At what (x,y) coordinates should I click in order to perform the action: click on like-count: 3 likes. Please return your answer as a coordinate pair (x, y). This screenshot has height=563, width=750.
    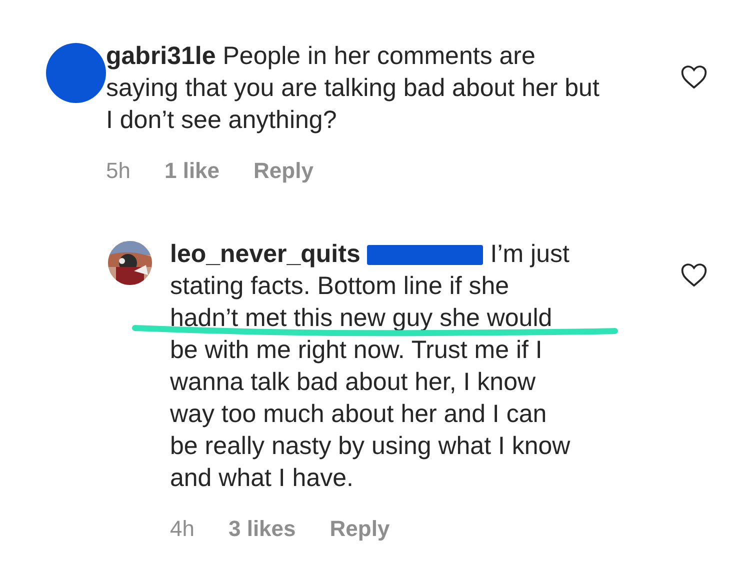
    Looking at the image, I should click on (262, 528).